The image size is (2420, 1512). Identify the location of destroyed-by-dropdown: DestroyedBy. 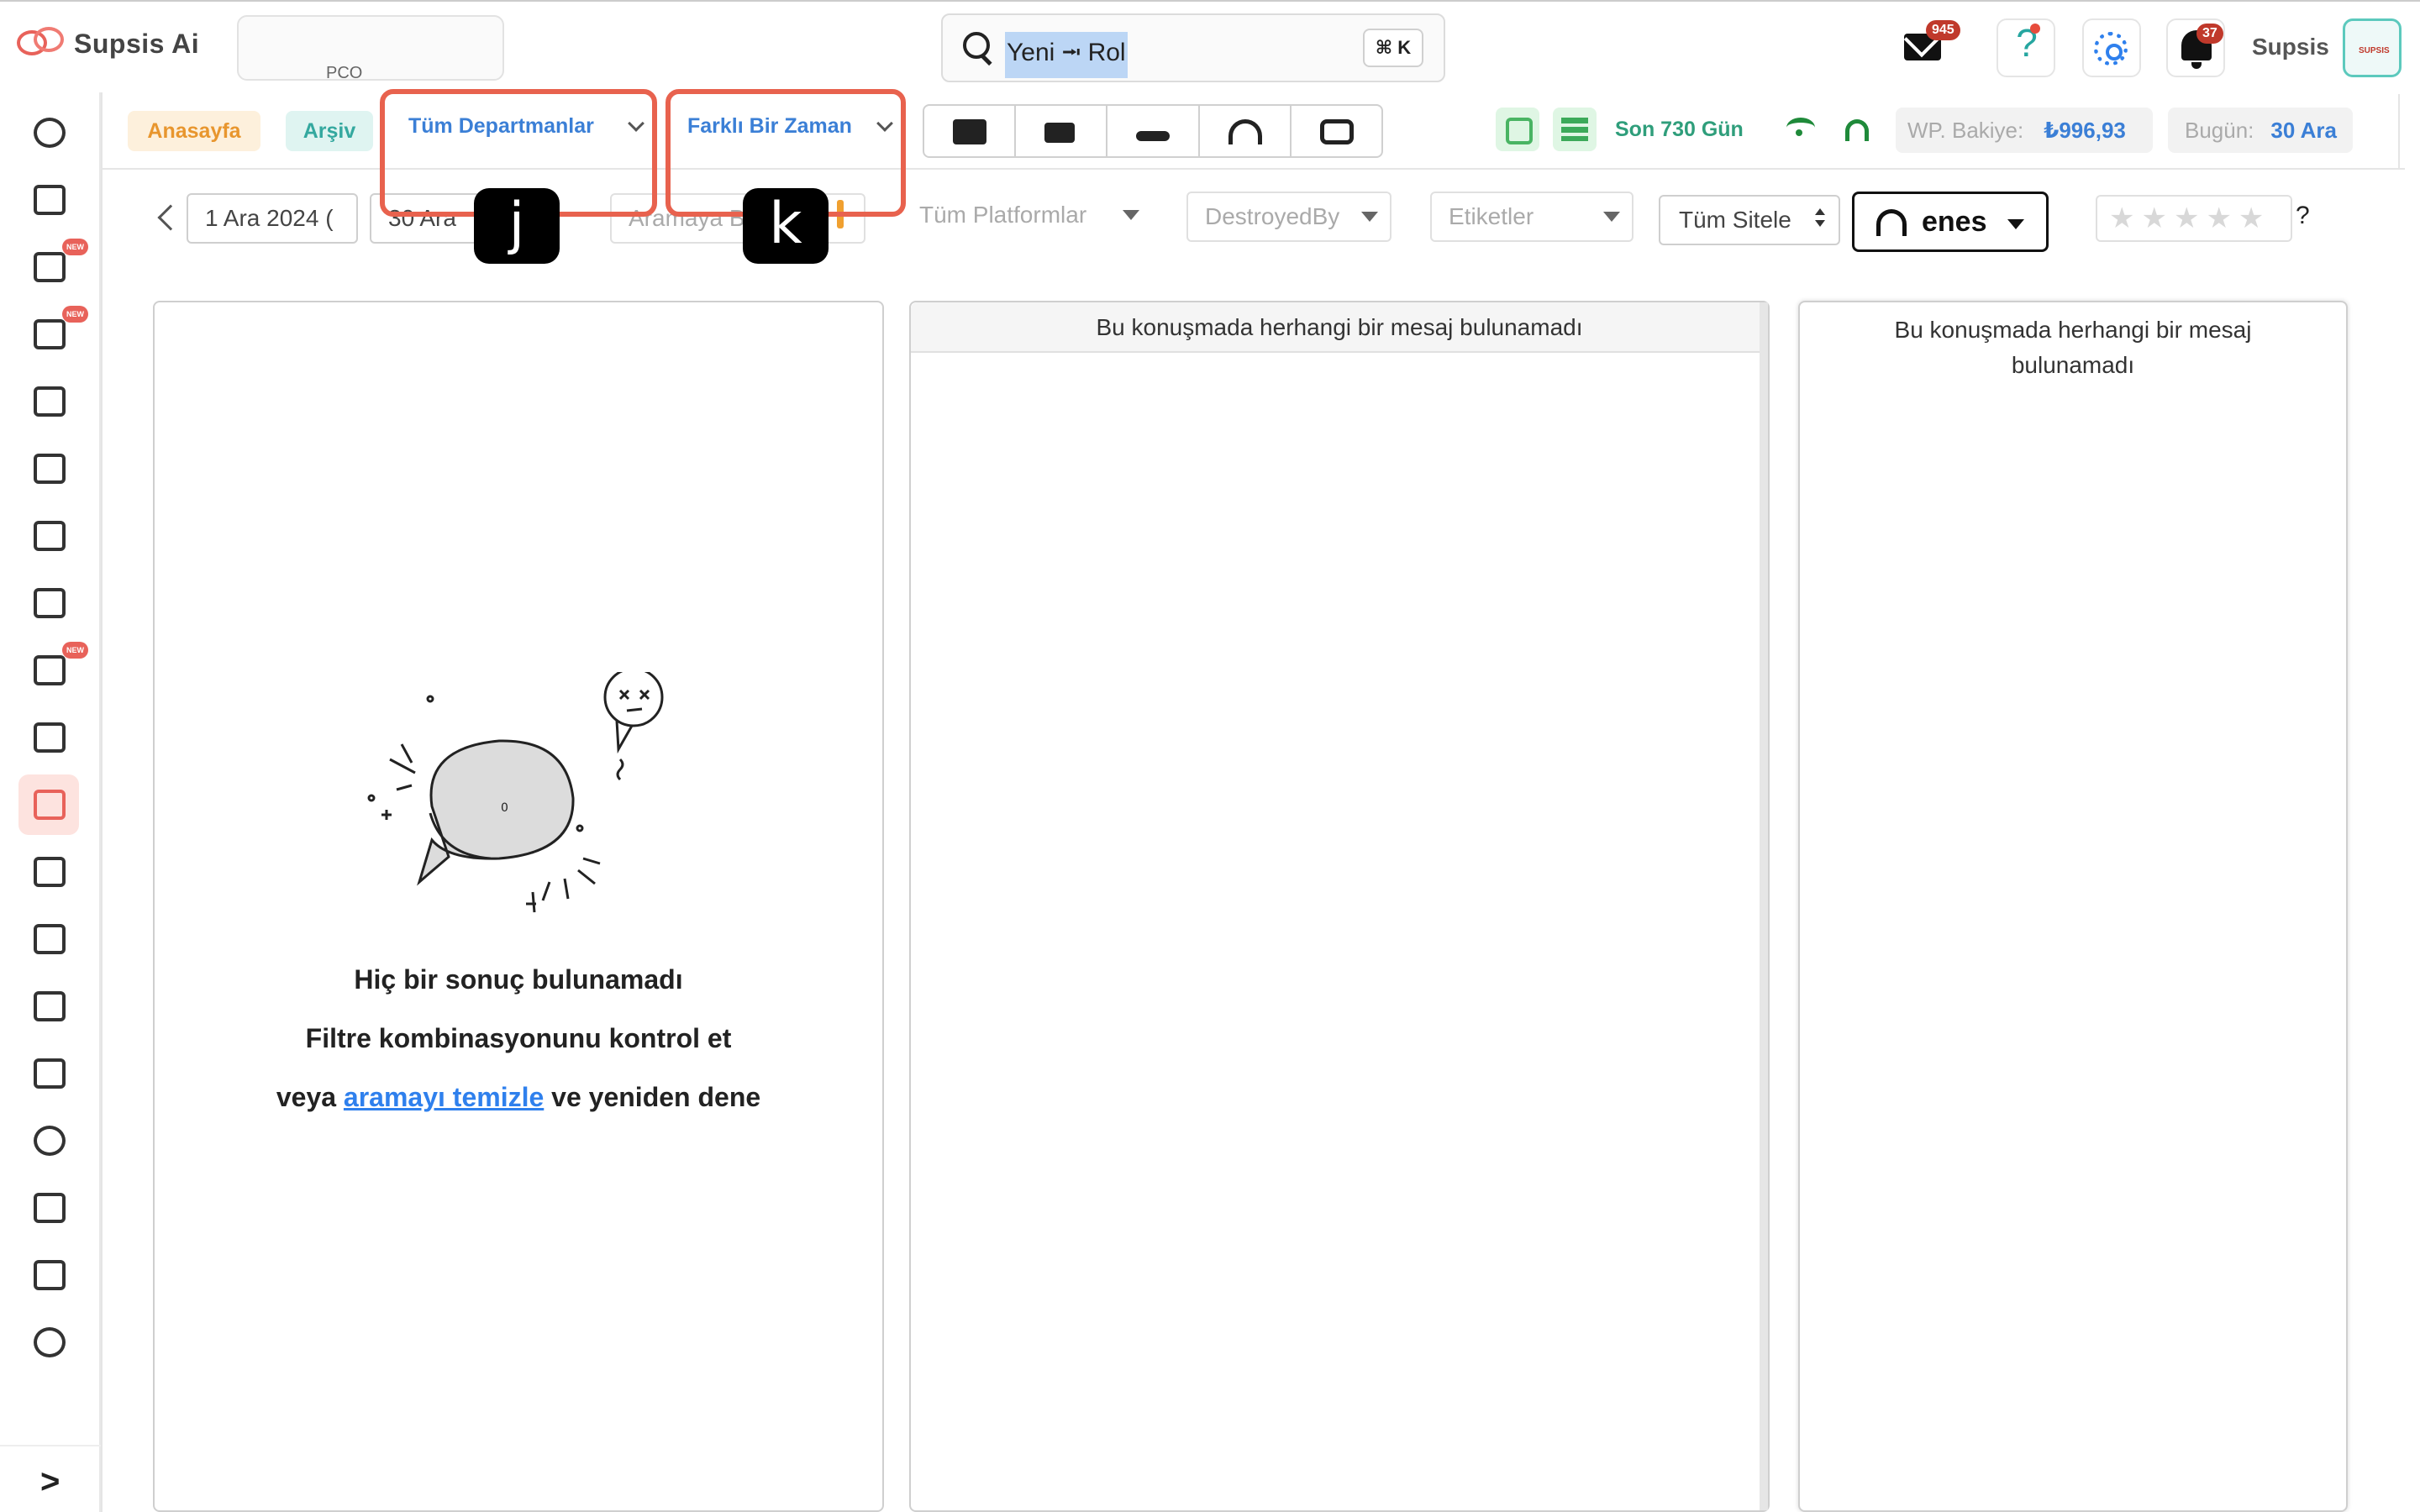
(1289, 217).